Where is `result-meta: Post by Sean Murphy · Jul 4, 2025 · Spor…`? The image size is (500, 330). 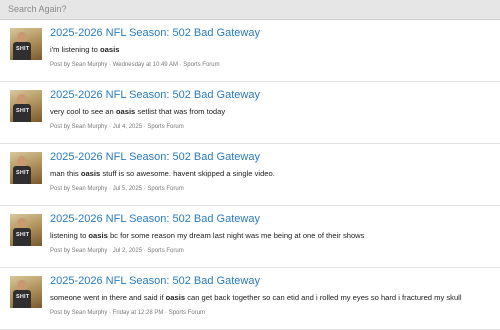
result-meta: Post by Sean Murphy · Jul 4, 2025 · Spor… is located at coordinates (117, 127).